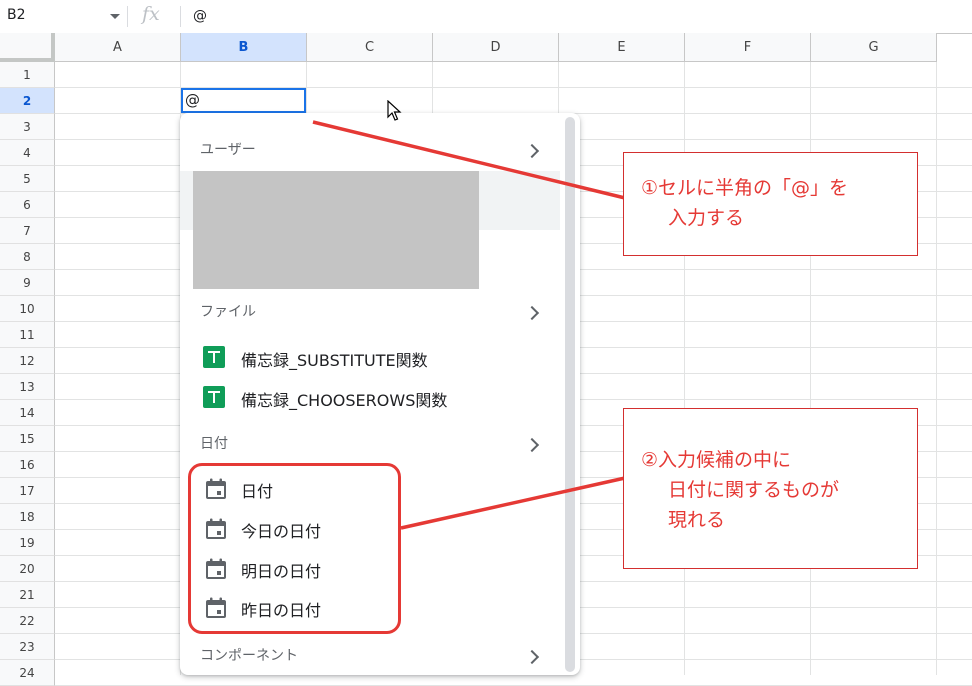 The width and height of the screenshot is (972, 686). I want to click on annotation-text: 日付に関するものが, so click(754, 490).